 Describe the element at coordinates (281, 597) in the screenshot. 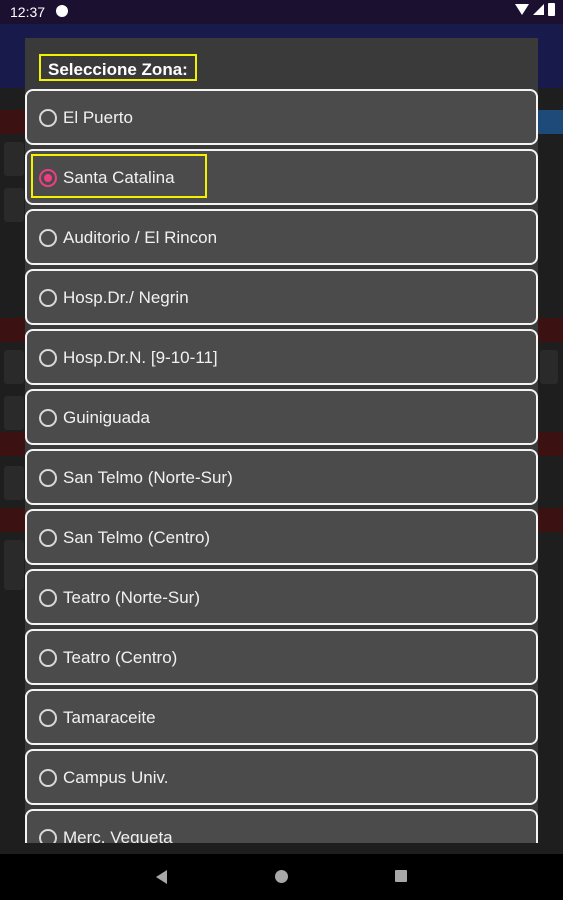

I see `zone-option: Teatro (Norte-Sur)` at that location.